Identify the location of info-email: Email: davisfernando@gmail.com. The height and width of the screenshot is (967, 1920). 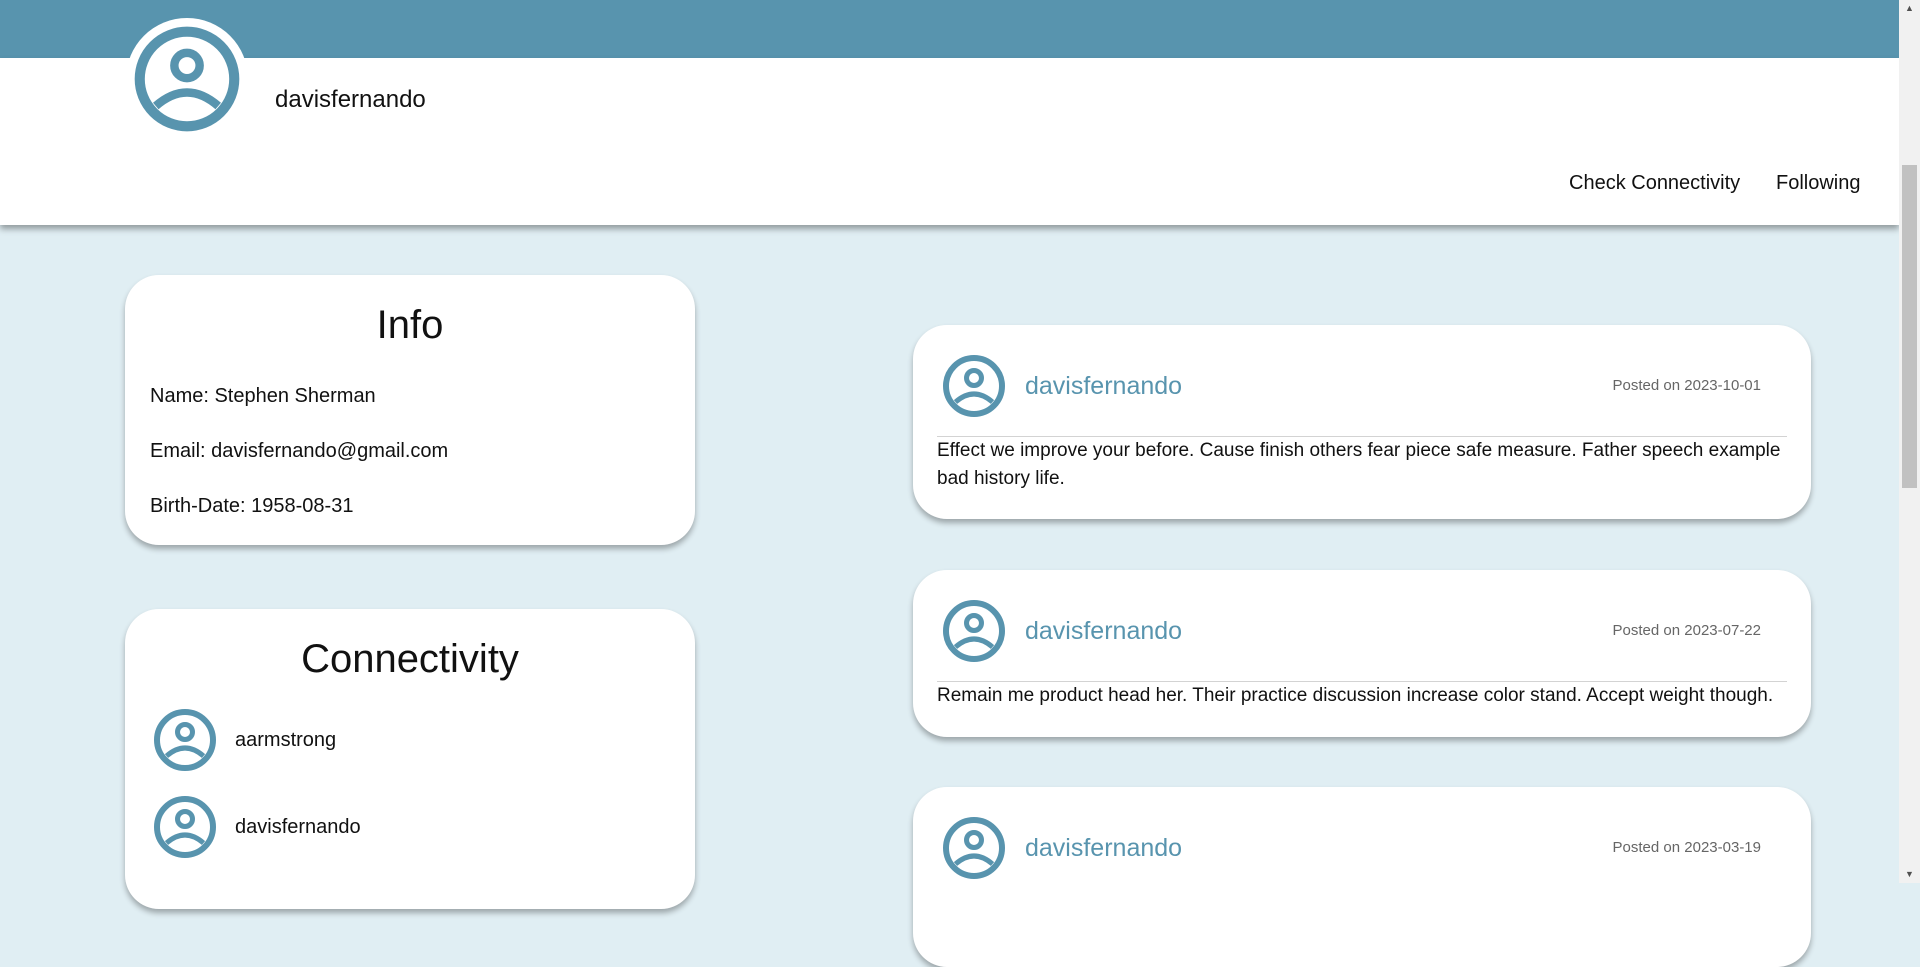
(299, 451).